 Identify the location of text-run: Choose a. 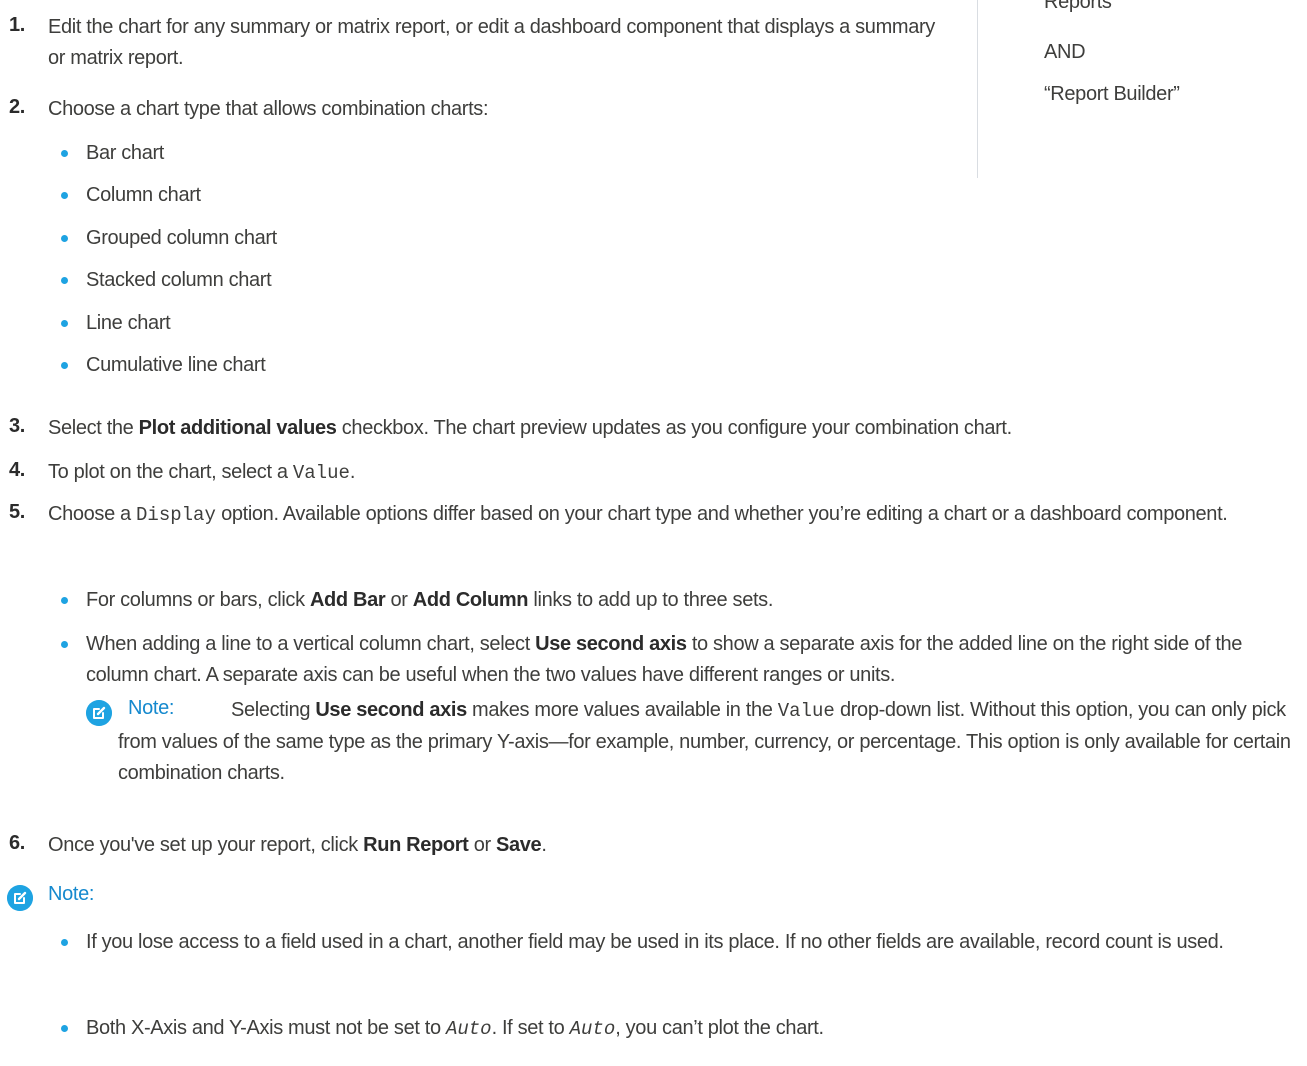
(92, 514).